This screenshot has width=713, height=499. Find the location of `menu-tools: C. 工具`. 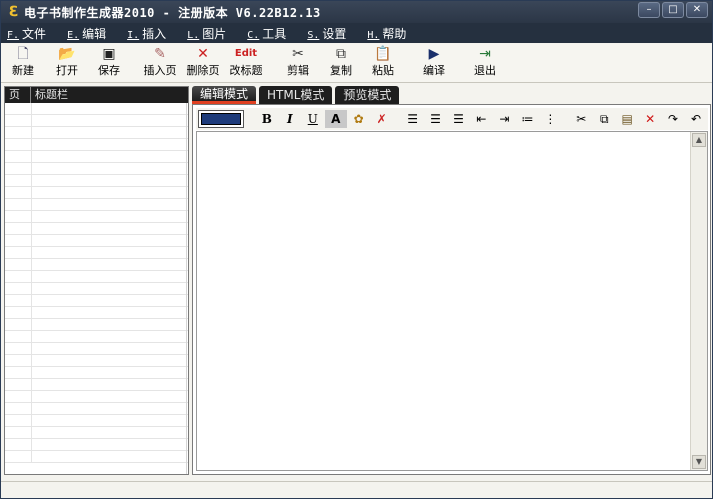

menu-tools: C. 工具 is located at coordinates (266, 33).